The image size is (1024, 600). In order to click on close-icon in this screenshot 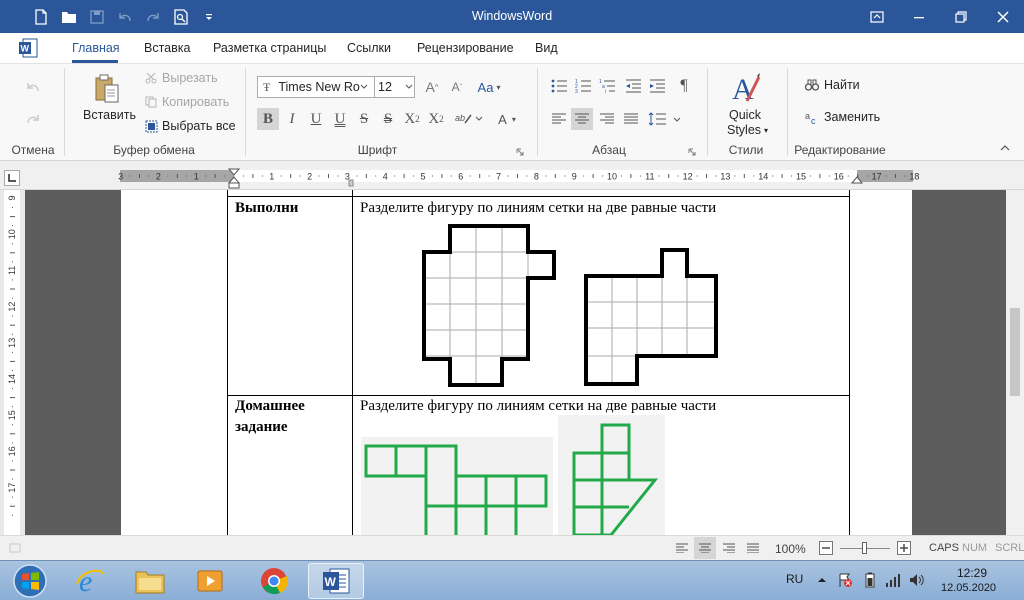, I will do `click(1003, 16)`.